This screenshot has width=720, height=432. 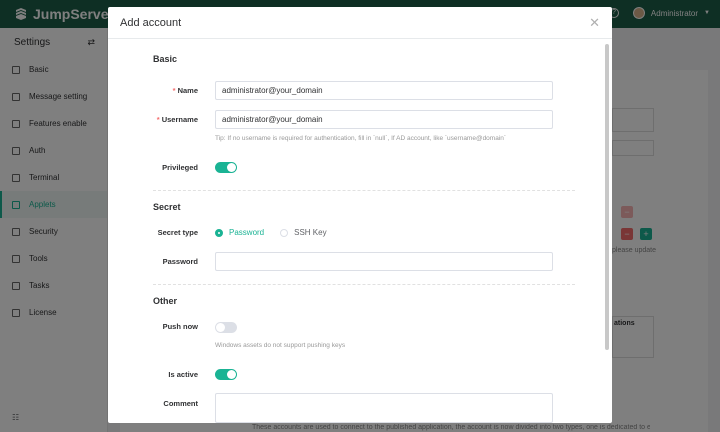 I want to click on dialog-title: Add account, so click(x=151, y=22).